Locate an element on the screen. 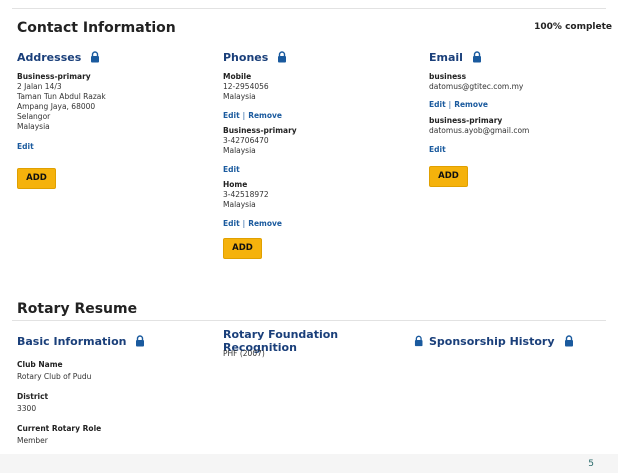 The width and height of the screenshot is (618, 473). address-line: Selangor is located at coordinates (34, 116).